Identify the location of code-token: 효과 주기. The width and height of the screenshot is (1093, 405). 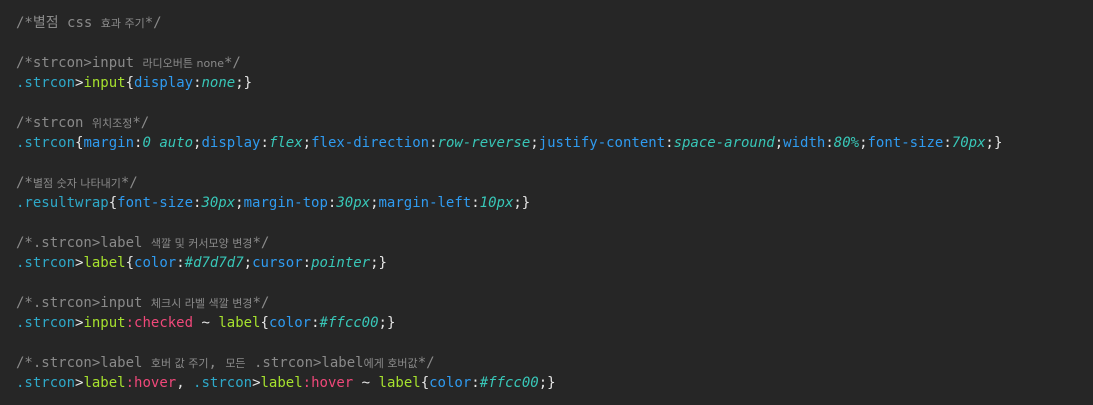
(122, 23).